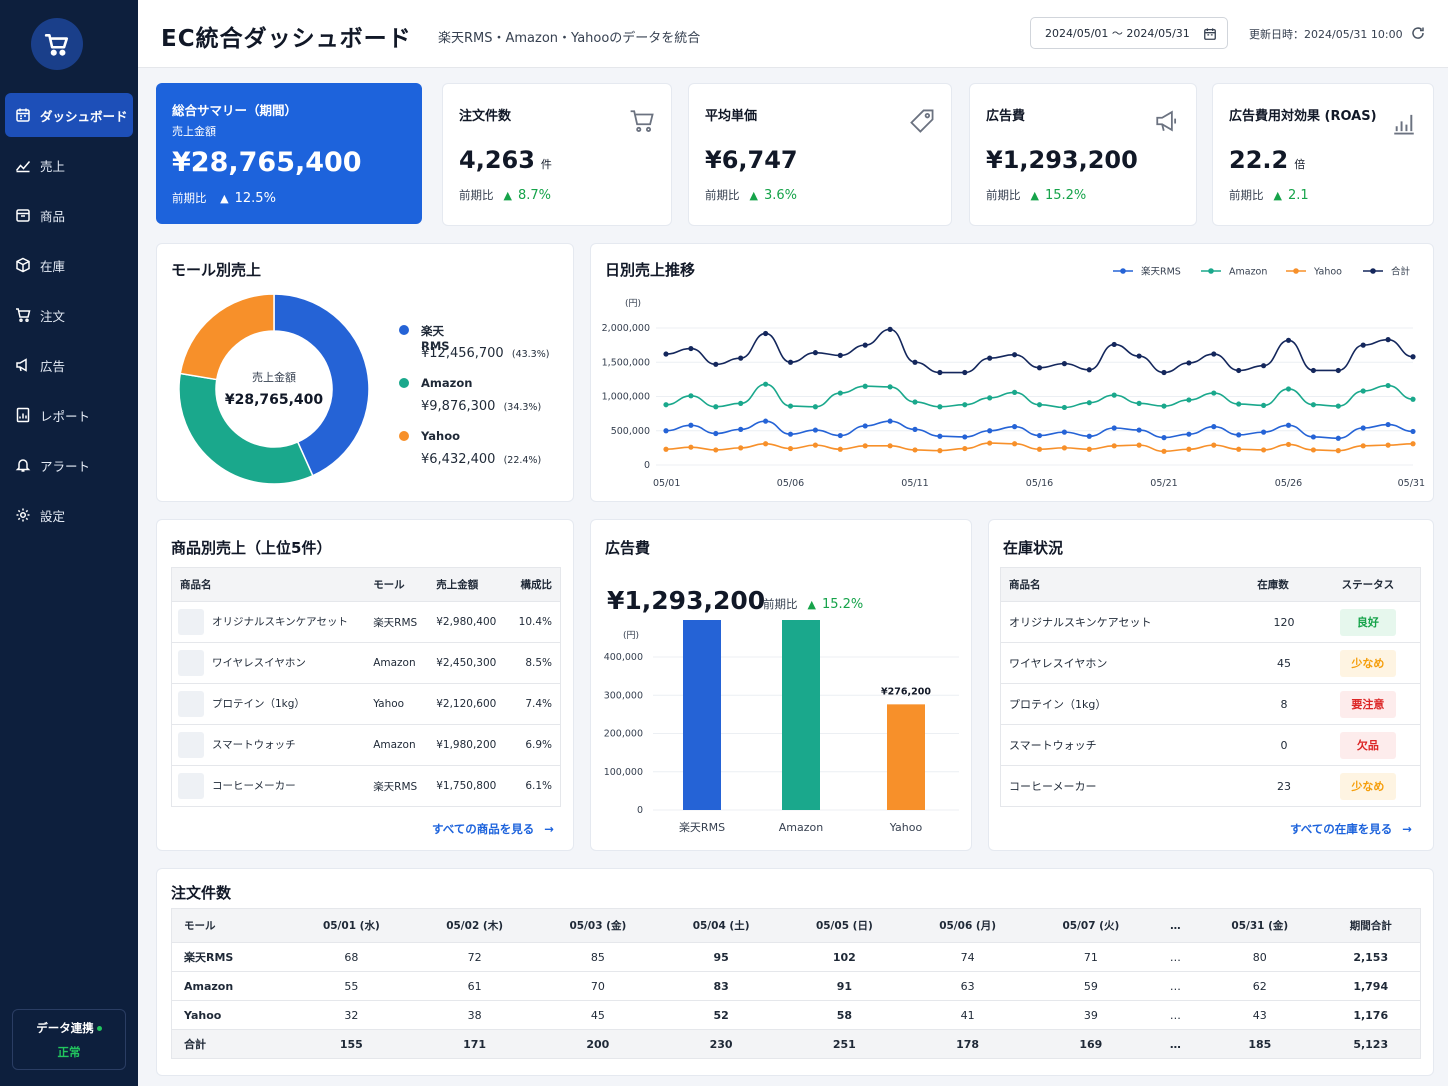 The height and width of the screenshot is (1086, 1448). Describe the element at coordinates (366, 663) in the screenshot. I see `table-row: ワイヤレスイヤホン Amazon ¥2,450,300 8.5%` at that location.